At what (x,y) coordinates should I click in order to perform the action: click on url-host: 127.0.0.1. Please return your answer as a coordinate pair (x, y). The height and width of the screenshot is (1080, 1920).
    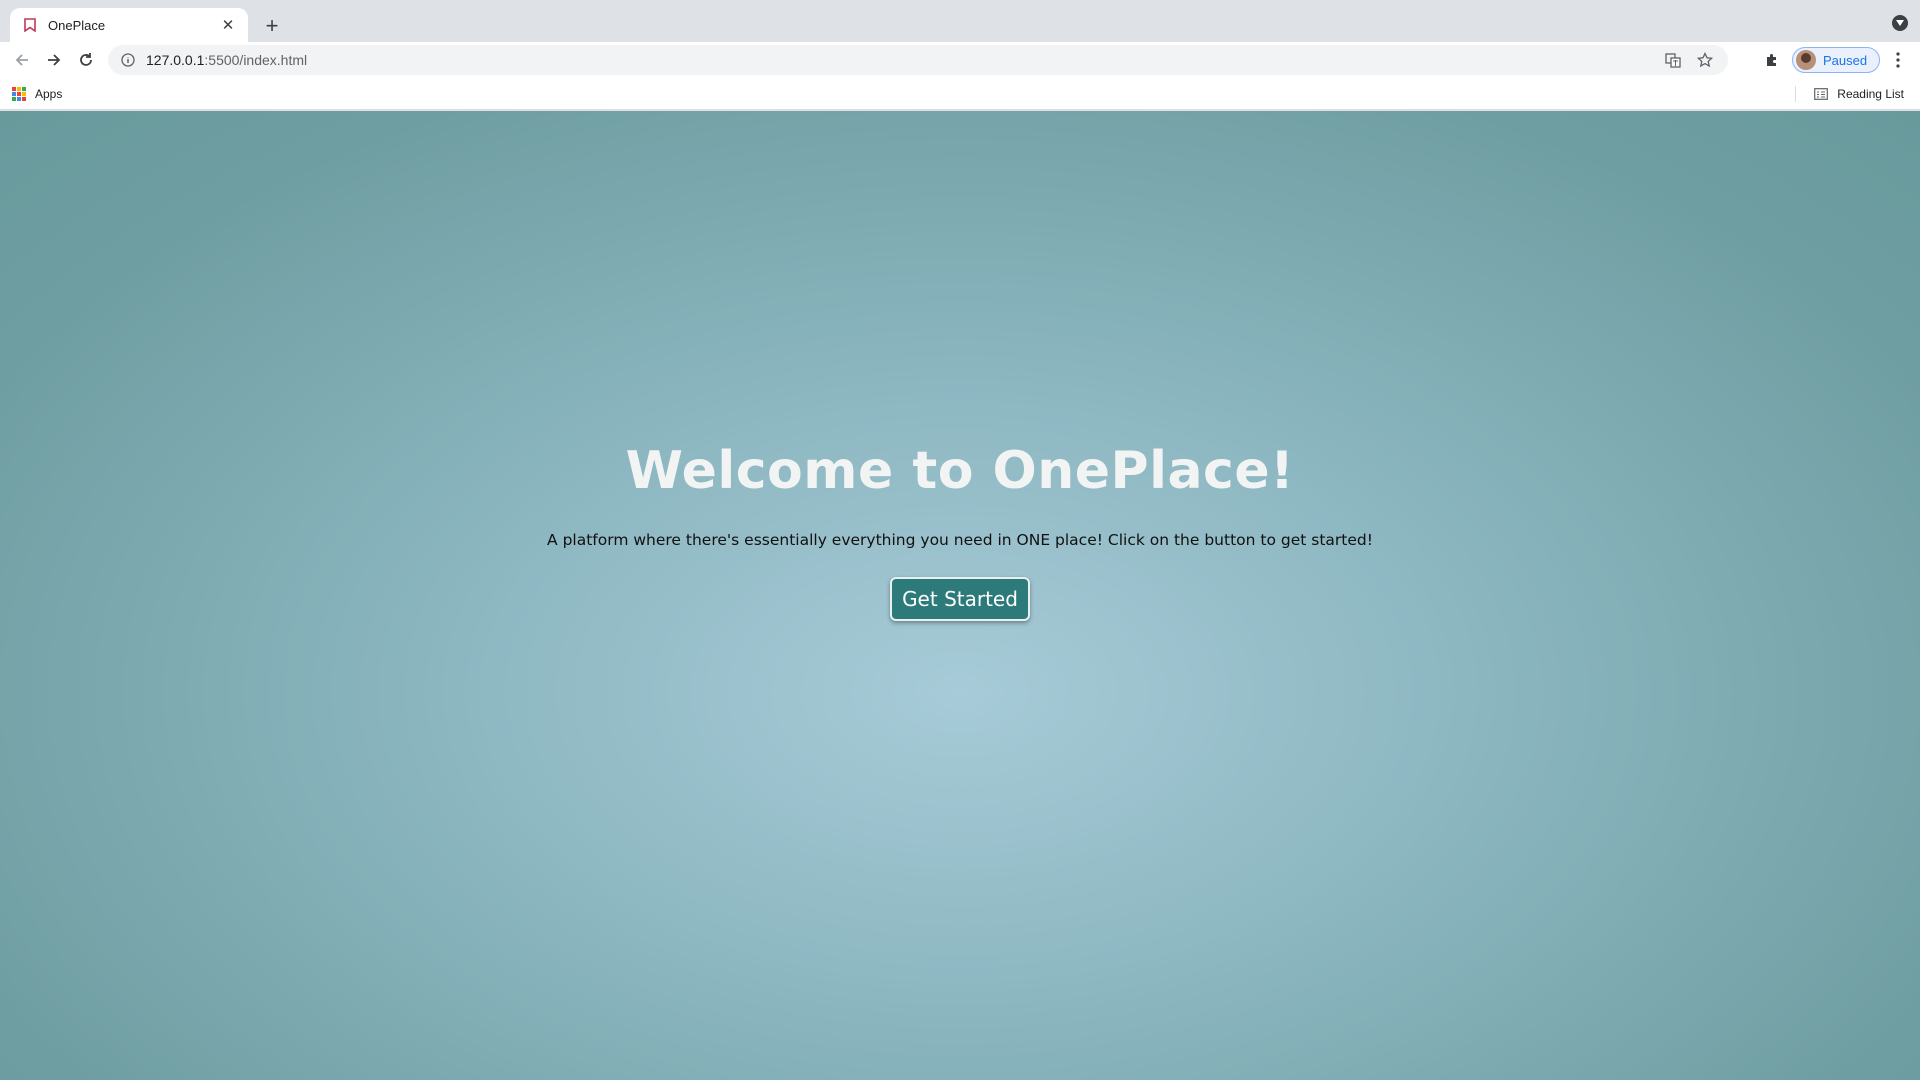
    Looking at the image, I should click on (175, 60).